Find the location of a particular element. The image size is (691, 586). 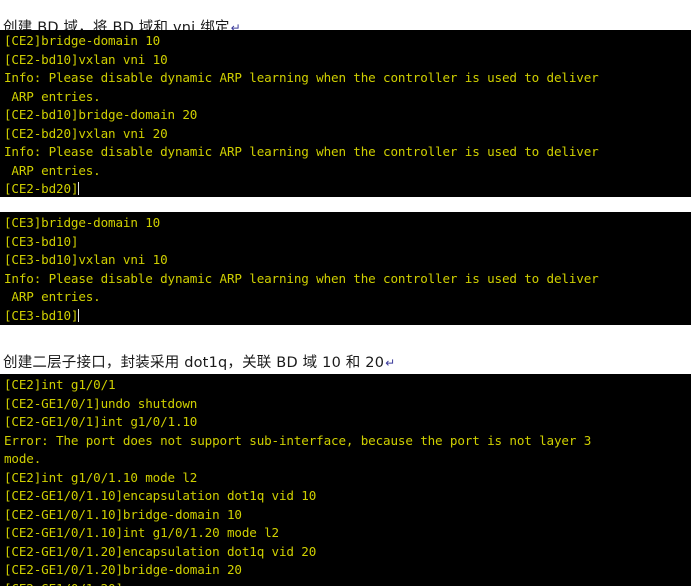

terminal-line: [CE2]int g1/0/1.10 mode l2 is located at coordinates (101, 477).